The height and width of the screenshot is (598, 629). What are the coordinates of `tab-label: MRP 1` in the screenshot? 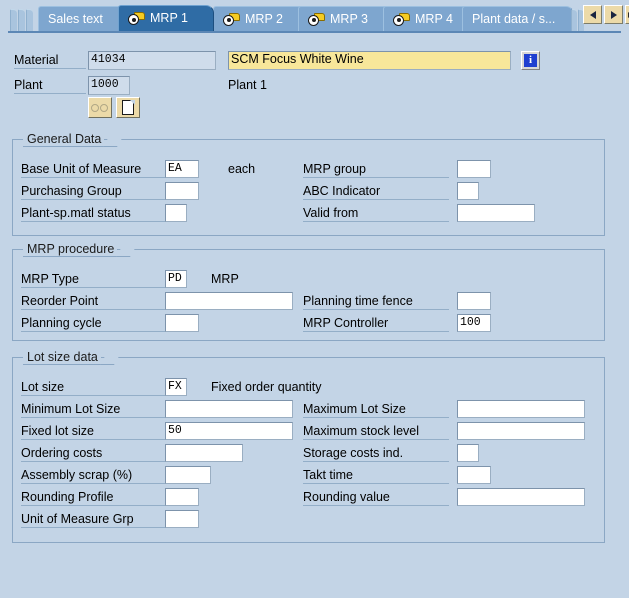 It's located at (169, 18).